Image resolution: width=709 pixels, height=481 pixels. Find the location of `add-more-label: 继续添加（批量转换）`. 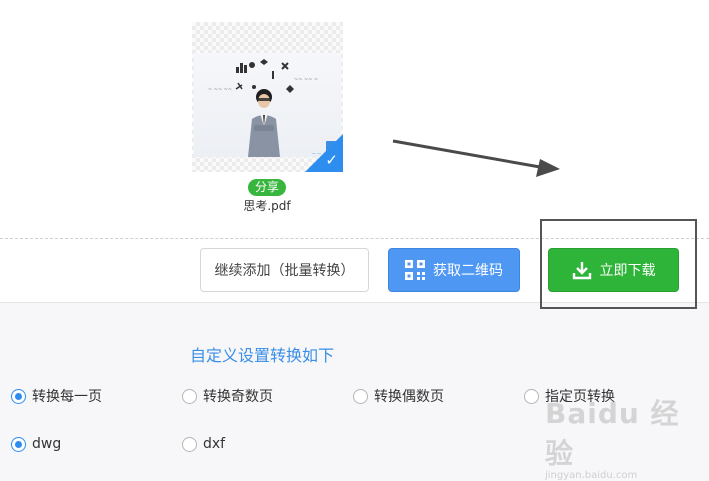

add-more-label: 继续添加（批量转换） is located at coordinates (284, 271).